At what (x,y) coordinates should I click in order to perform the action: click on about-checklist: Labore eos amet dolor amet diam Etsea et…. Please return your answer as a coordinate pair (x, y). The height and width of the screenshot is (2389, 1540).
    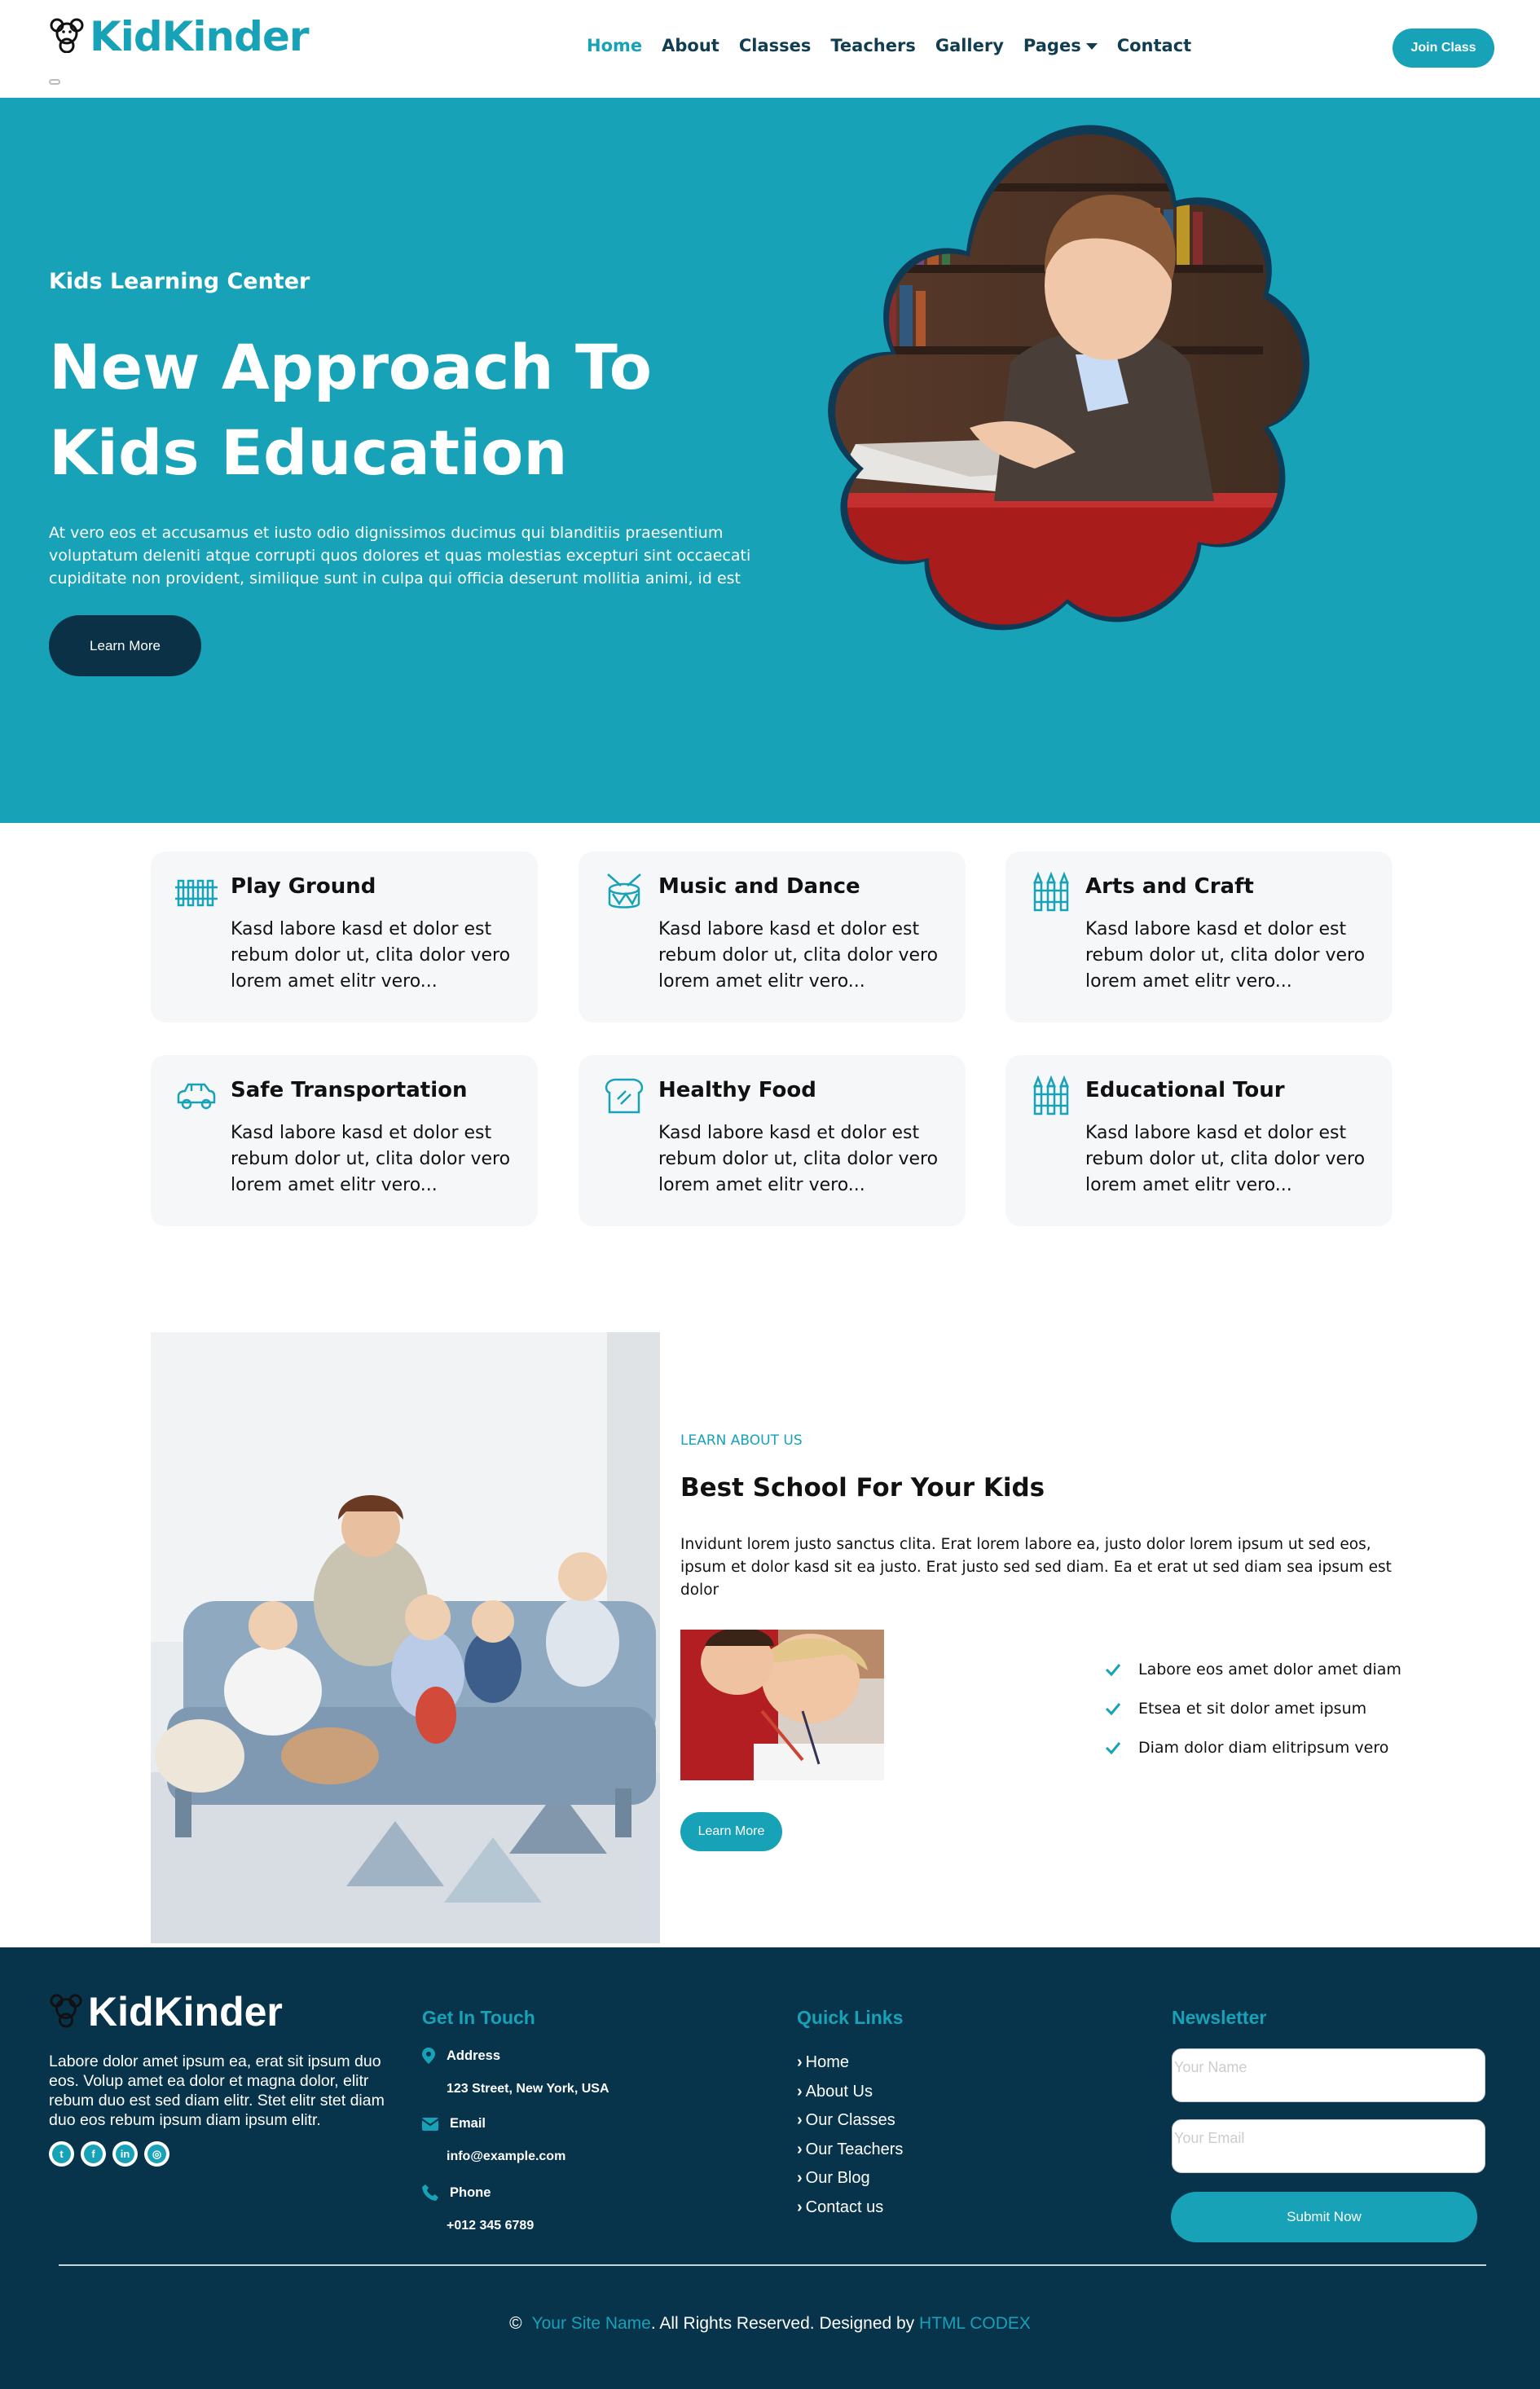
    Looking at the image, I should click on (1252, 1709).